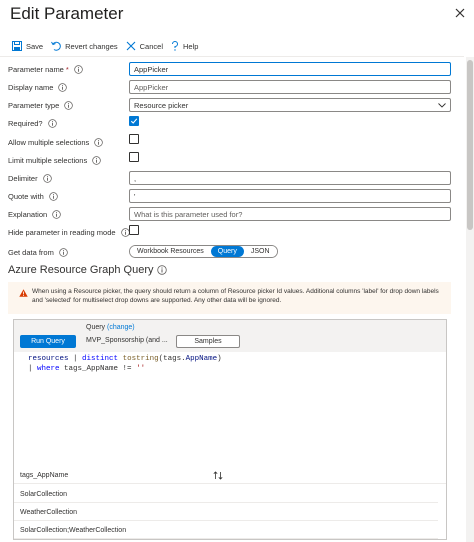 The width and height of the screenshot is (474, 542). I want to click on checkmark-icon, so click(134, 121).